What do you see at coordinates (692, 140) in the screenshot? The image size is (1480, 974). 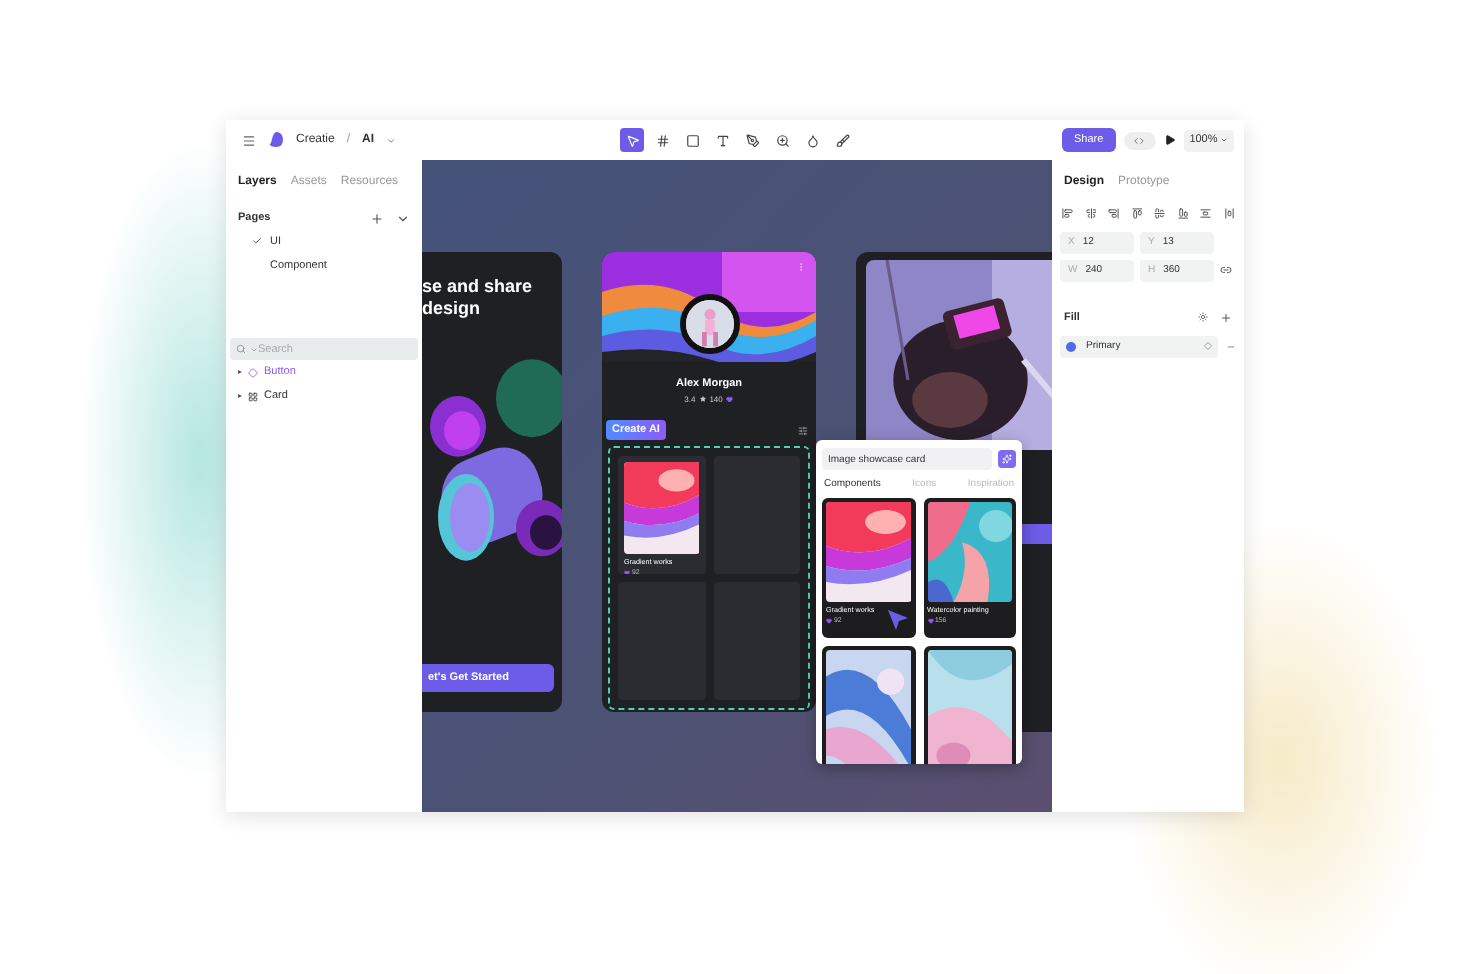 I see `square-icon` at bounding box center [692, 140].